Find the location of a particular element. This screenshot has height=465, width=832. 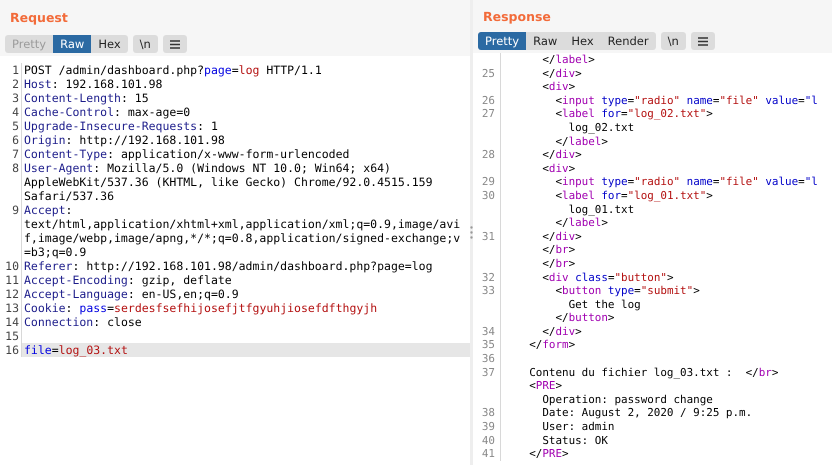

line-number: 35 is located at coordinates (488, 345).